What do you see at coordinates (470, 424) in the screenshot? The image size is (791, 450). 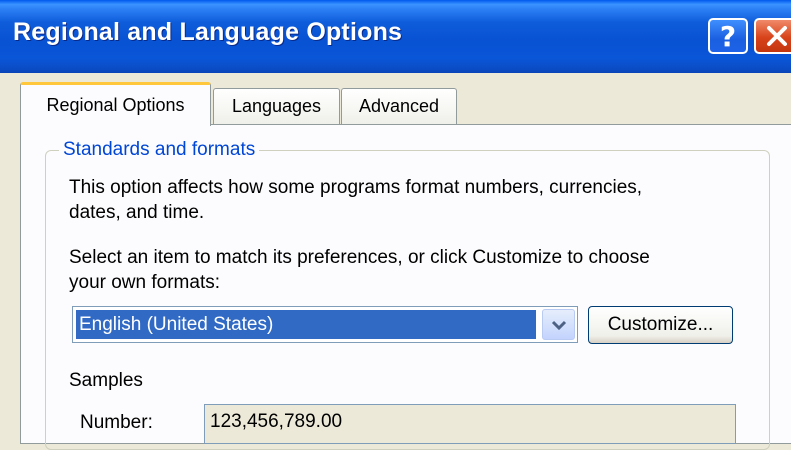 I see `number-sample-field: 123,456,789.00` at bounding box center [470, 424].